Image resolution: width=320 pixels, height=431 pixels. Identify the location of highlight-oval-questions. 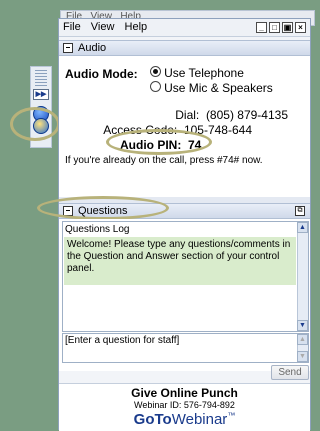
(103, 208).